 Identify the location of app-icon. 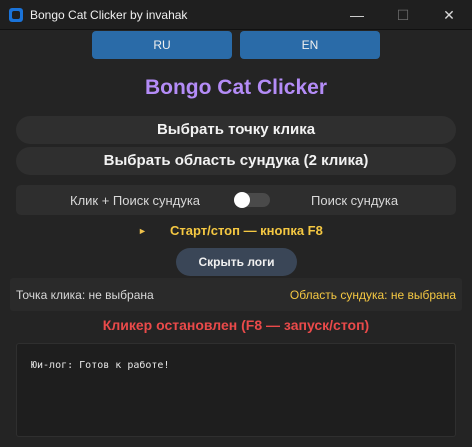
(16, 15).